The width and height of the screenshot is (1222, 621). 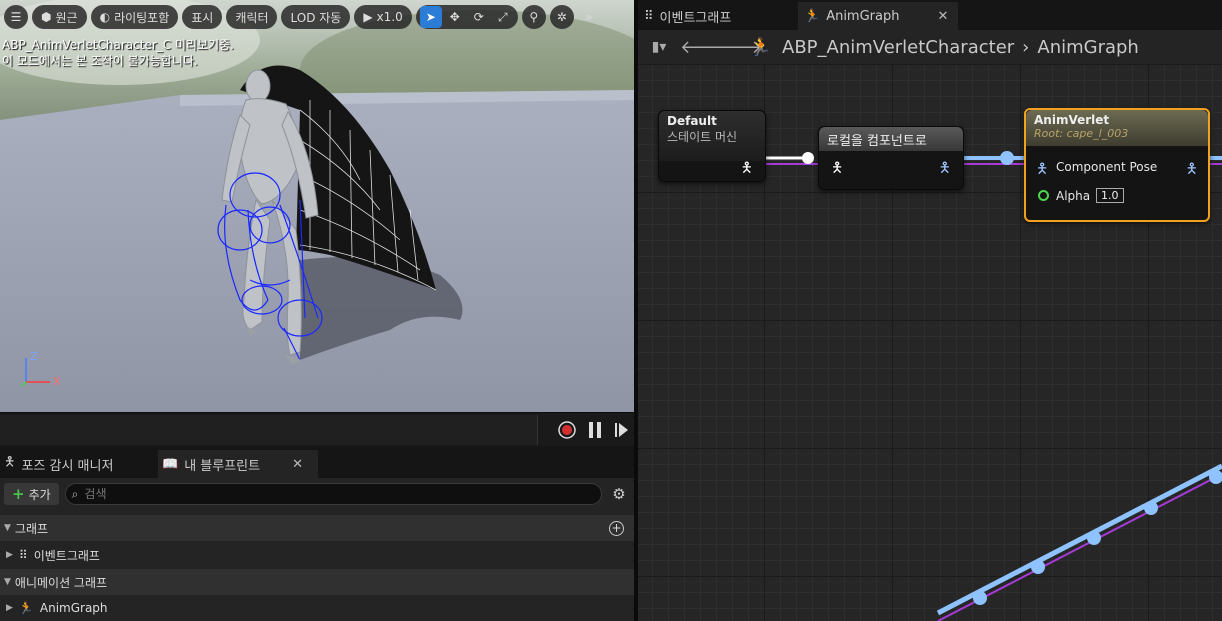 I want to click on viewport-message-line1: ABP_AnimVerletCharacter_C 미리보기중., so click(x=118, y=45).